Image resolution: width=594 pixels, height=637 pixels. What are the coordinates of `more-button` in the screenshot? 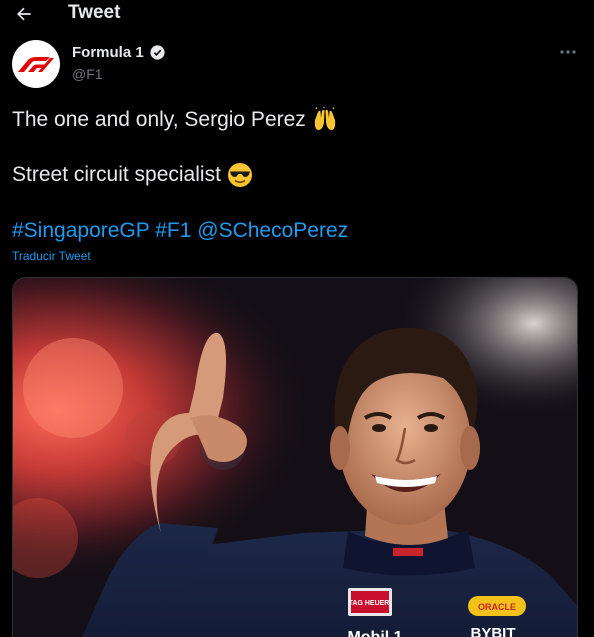 It's located at (568, 52).